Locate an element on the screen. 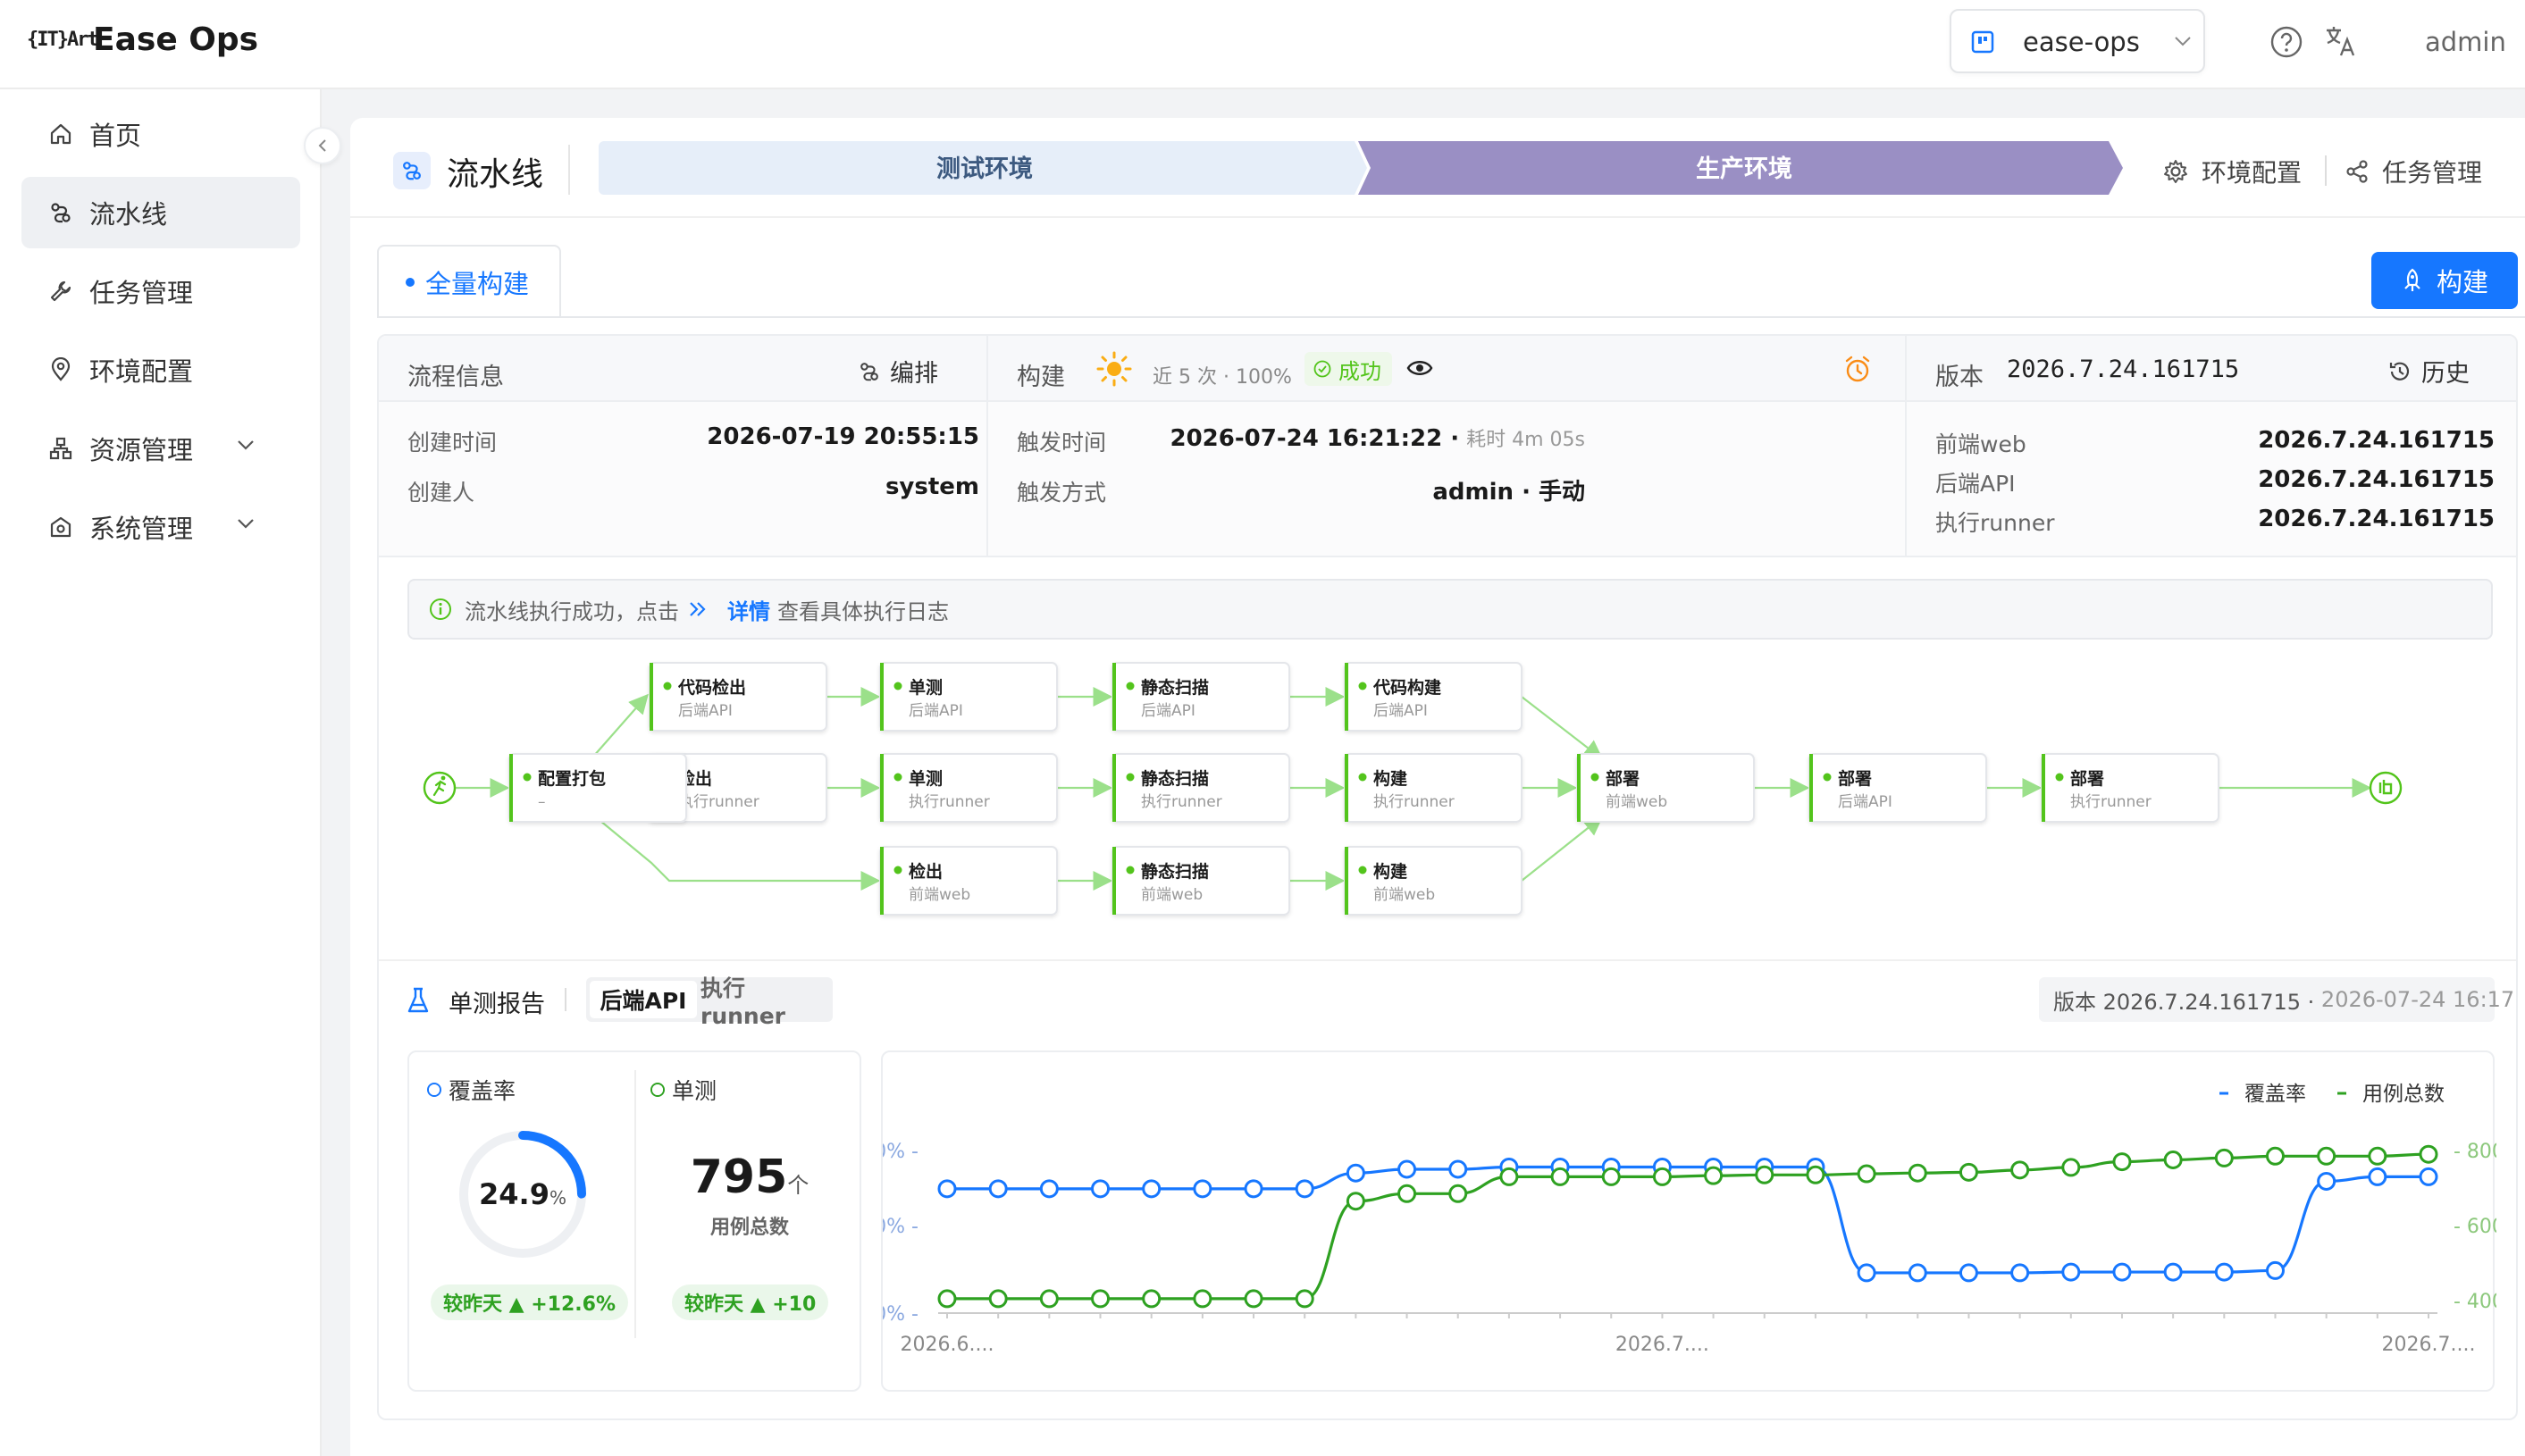 Image resolution: width=2525 pixels, height=1456 pixels. eye-icon is located at coordinates (1420, 368).